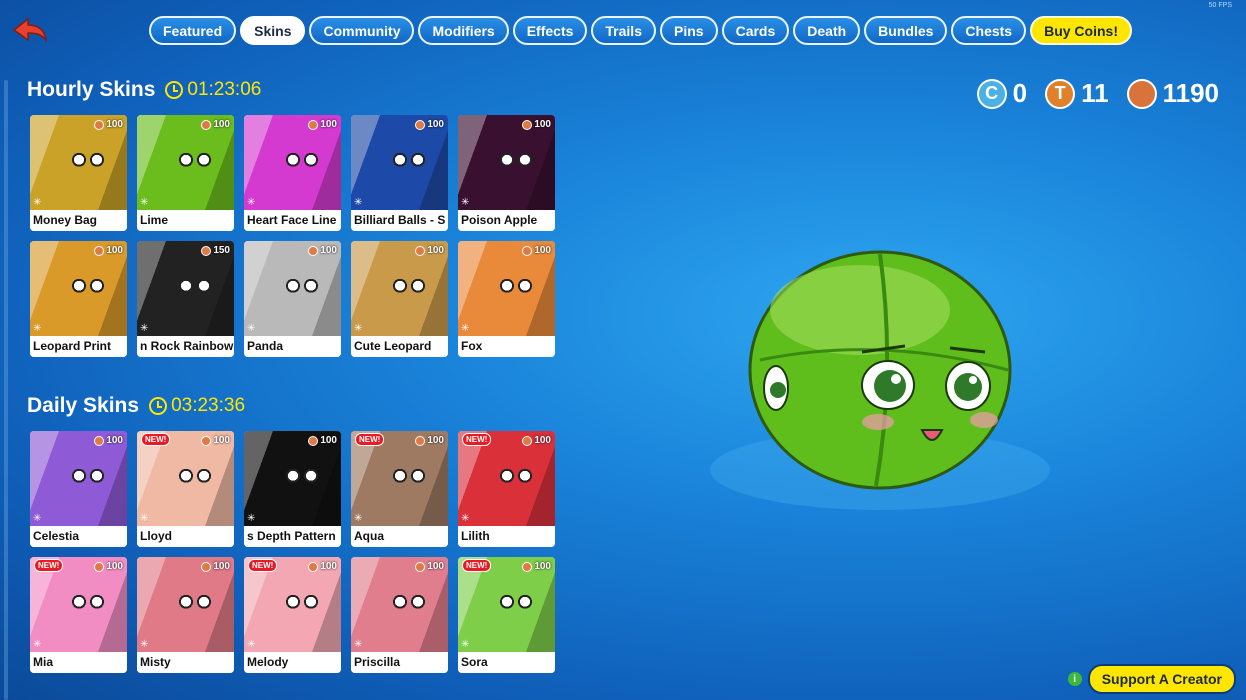 The image size is (1246, 700). Describe the element at coordinates (506, 536) in the screenshot. I see `skin-name: Lilith` at that location.